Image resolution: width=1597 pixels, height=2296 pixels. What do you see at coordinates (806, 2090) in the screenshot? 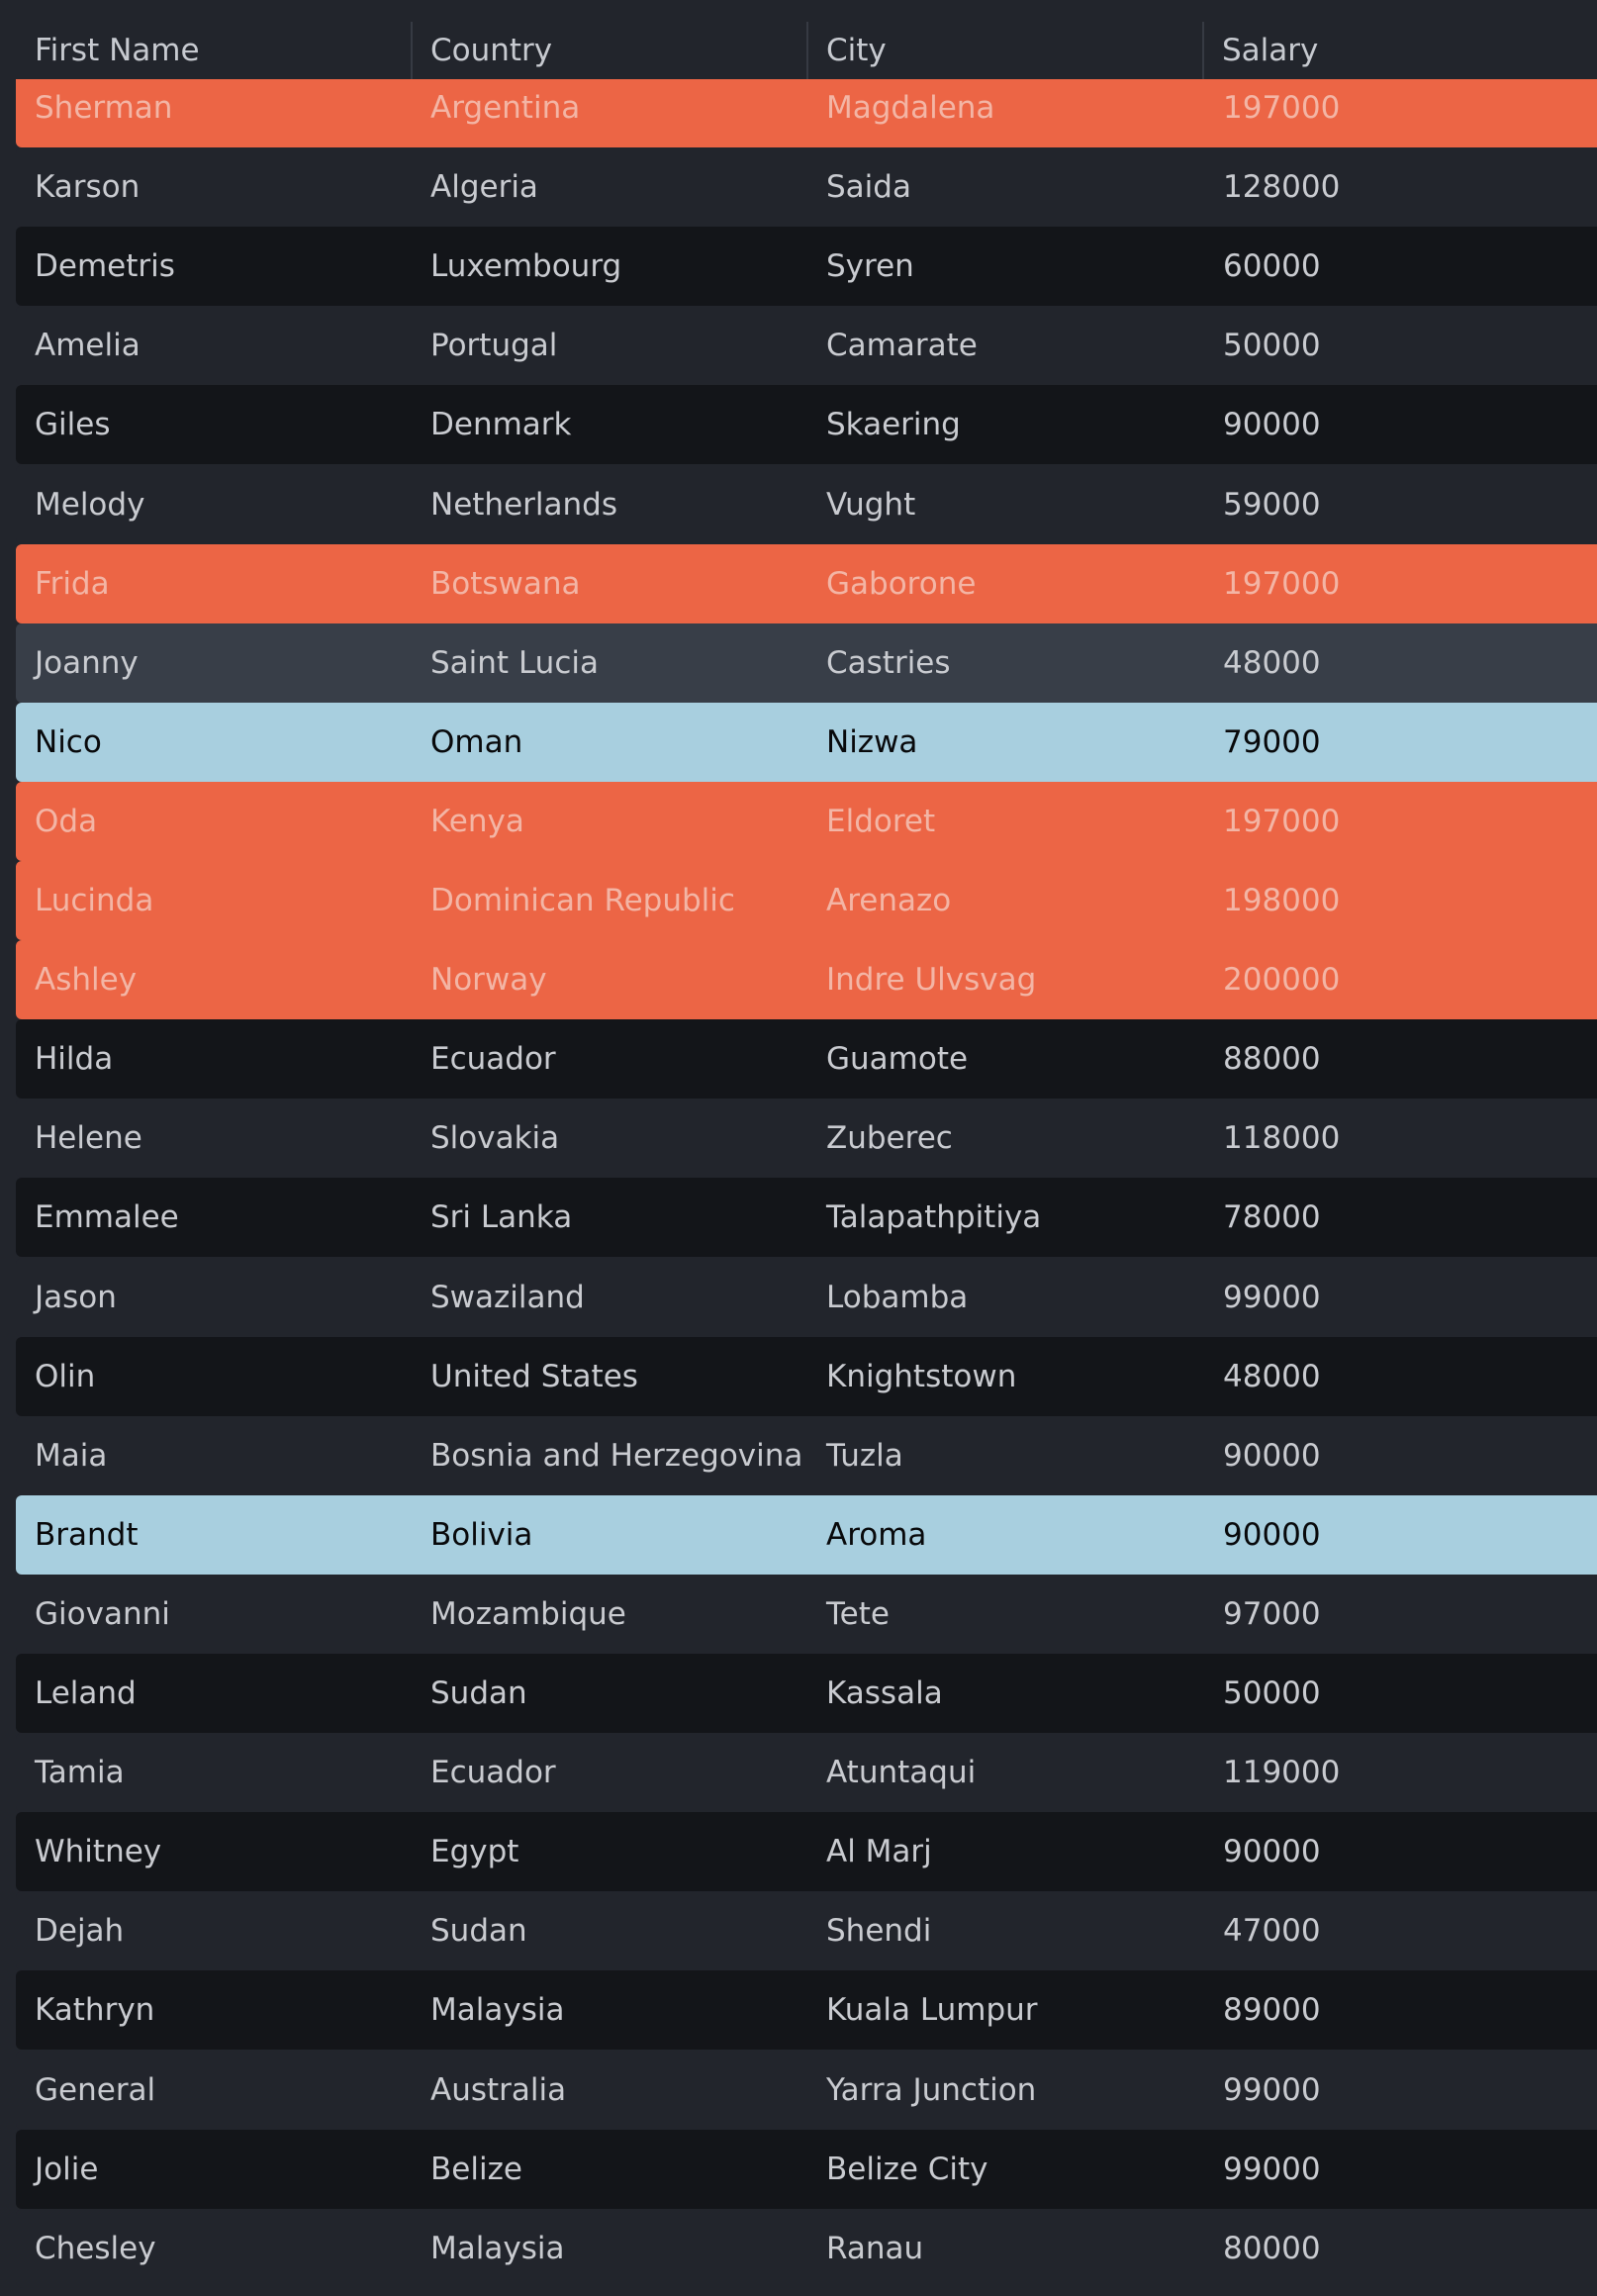
I see `table-row: General Australia Yarra Junction 99000` at bounding box center [806, 2090].